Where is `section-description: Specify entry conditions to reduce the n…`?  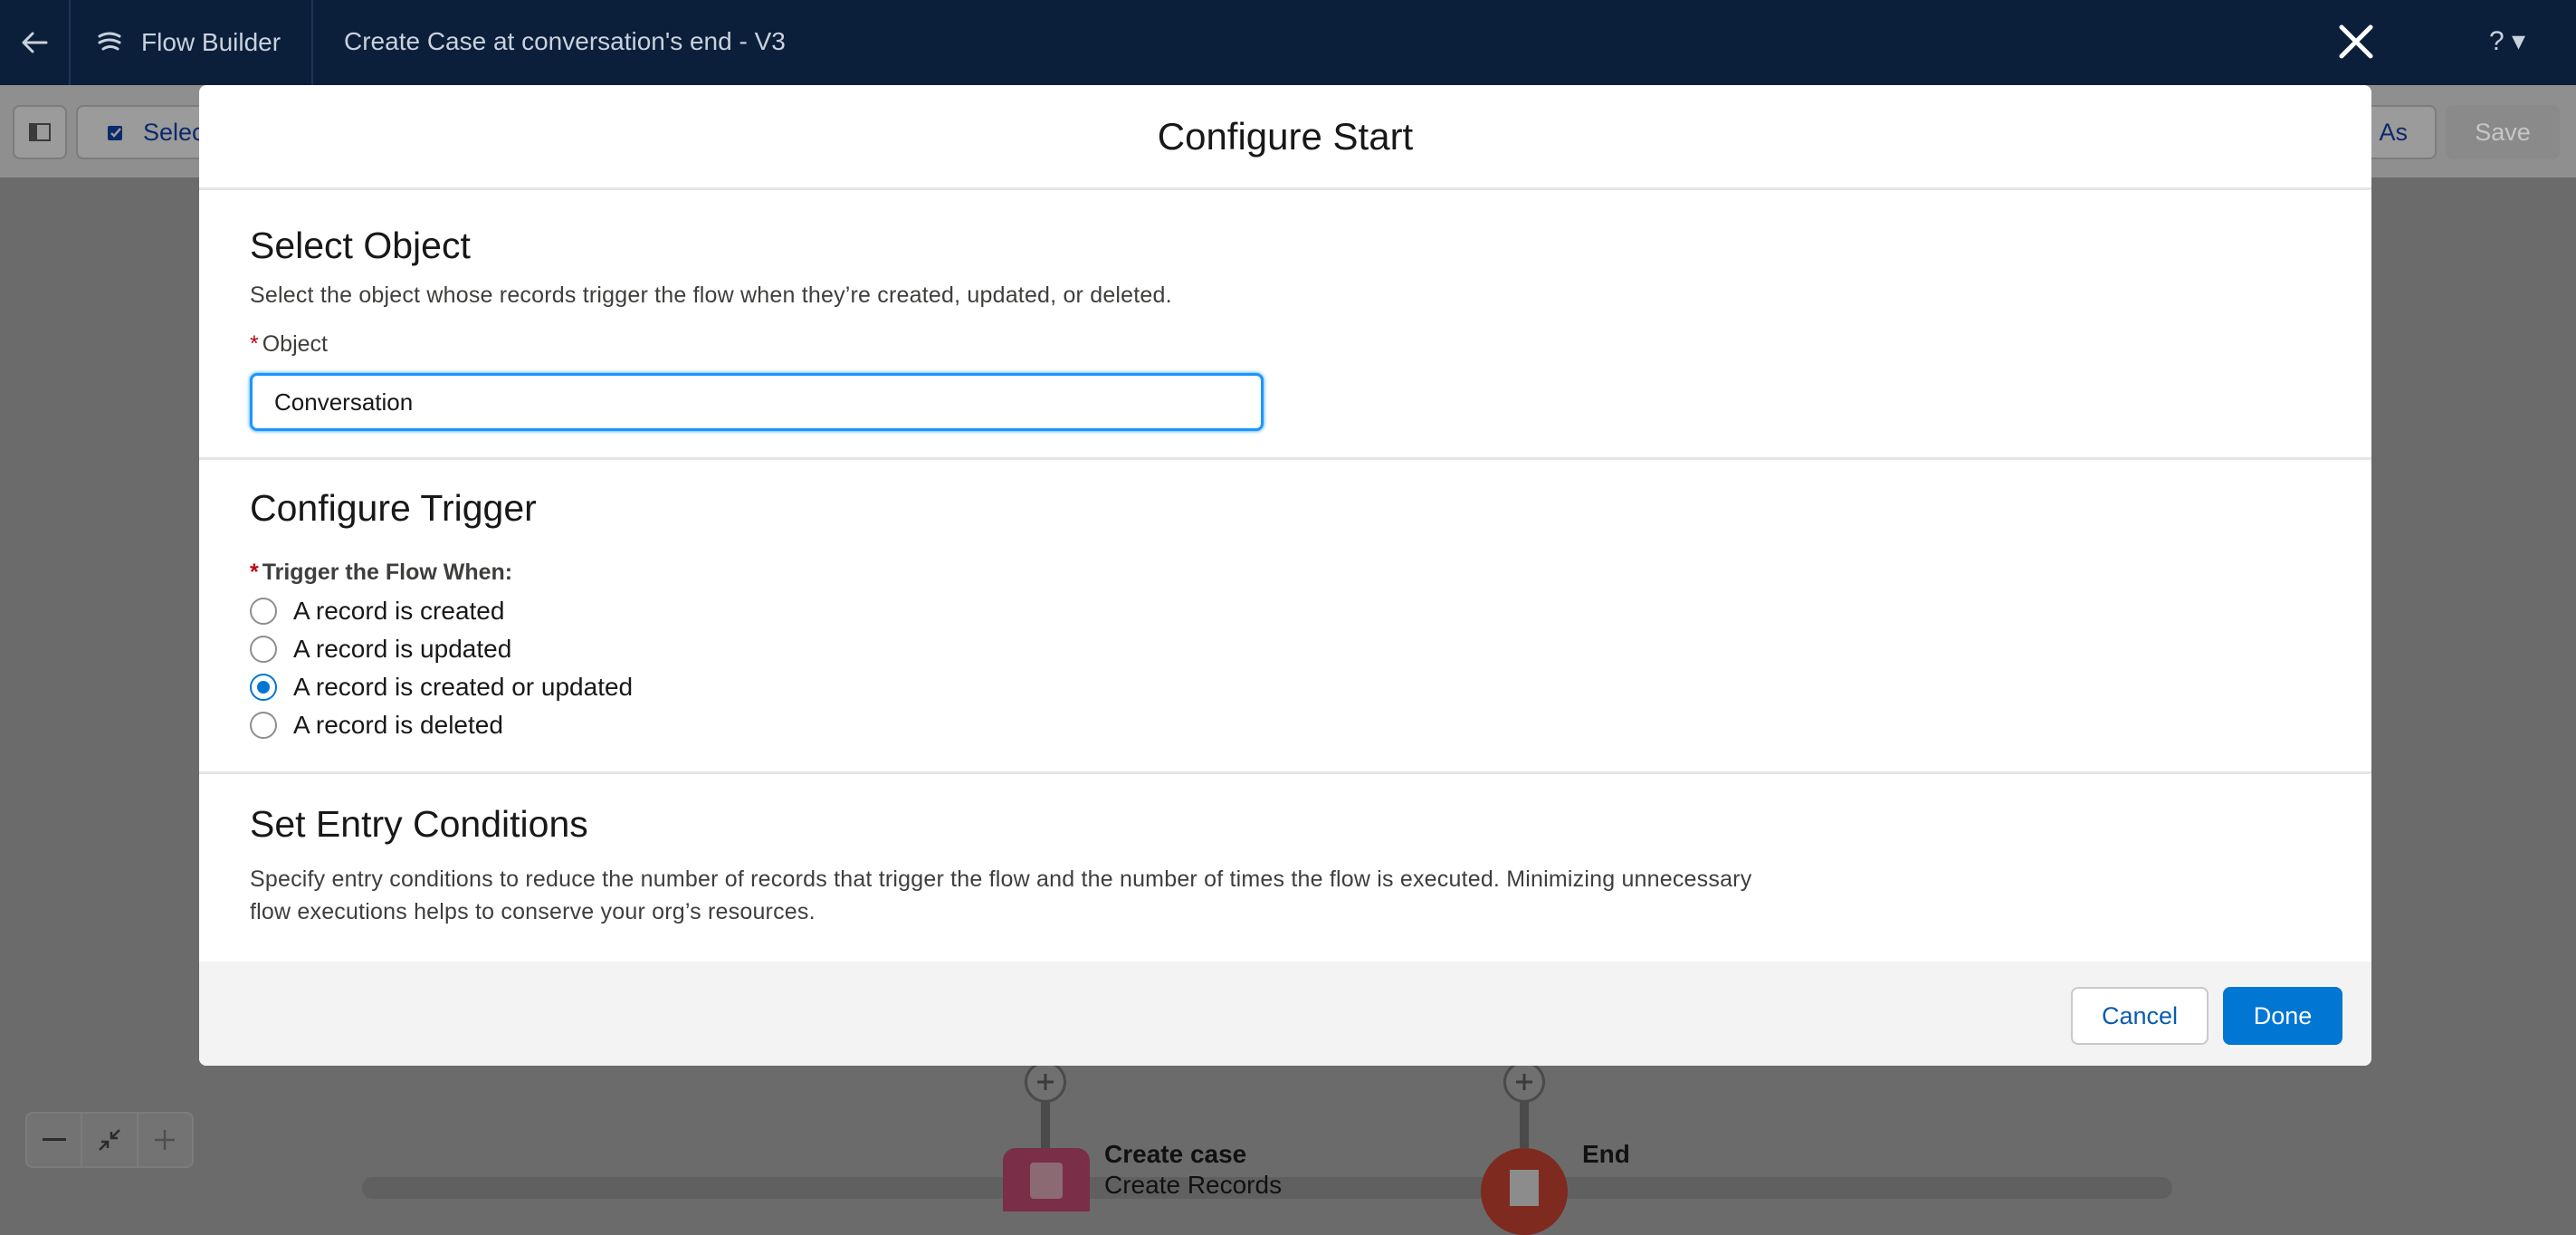 section-description: Specify entry conditions to reduce the n… is located at coordinates (1028, 895).